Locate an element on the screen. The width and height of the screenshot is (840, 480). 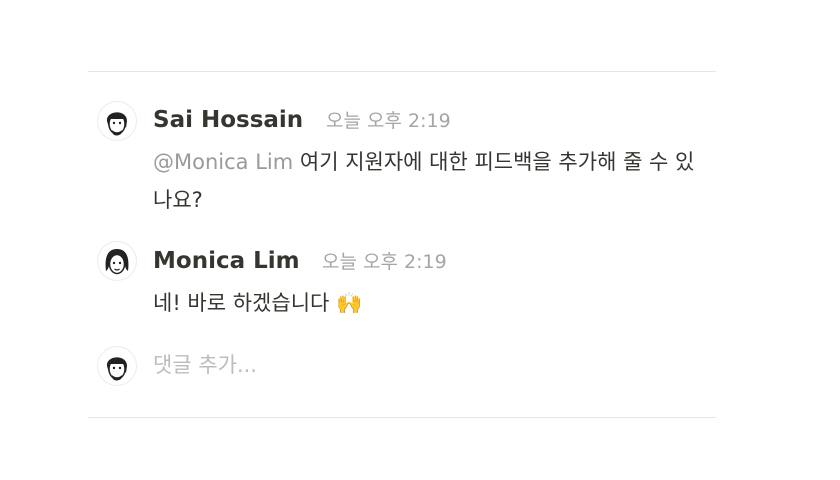
current-user-avatar is located at coordinates (117, 366).